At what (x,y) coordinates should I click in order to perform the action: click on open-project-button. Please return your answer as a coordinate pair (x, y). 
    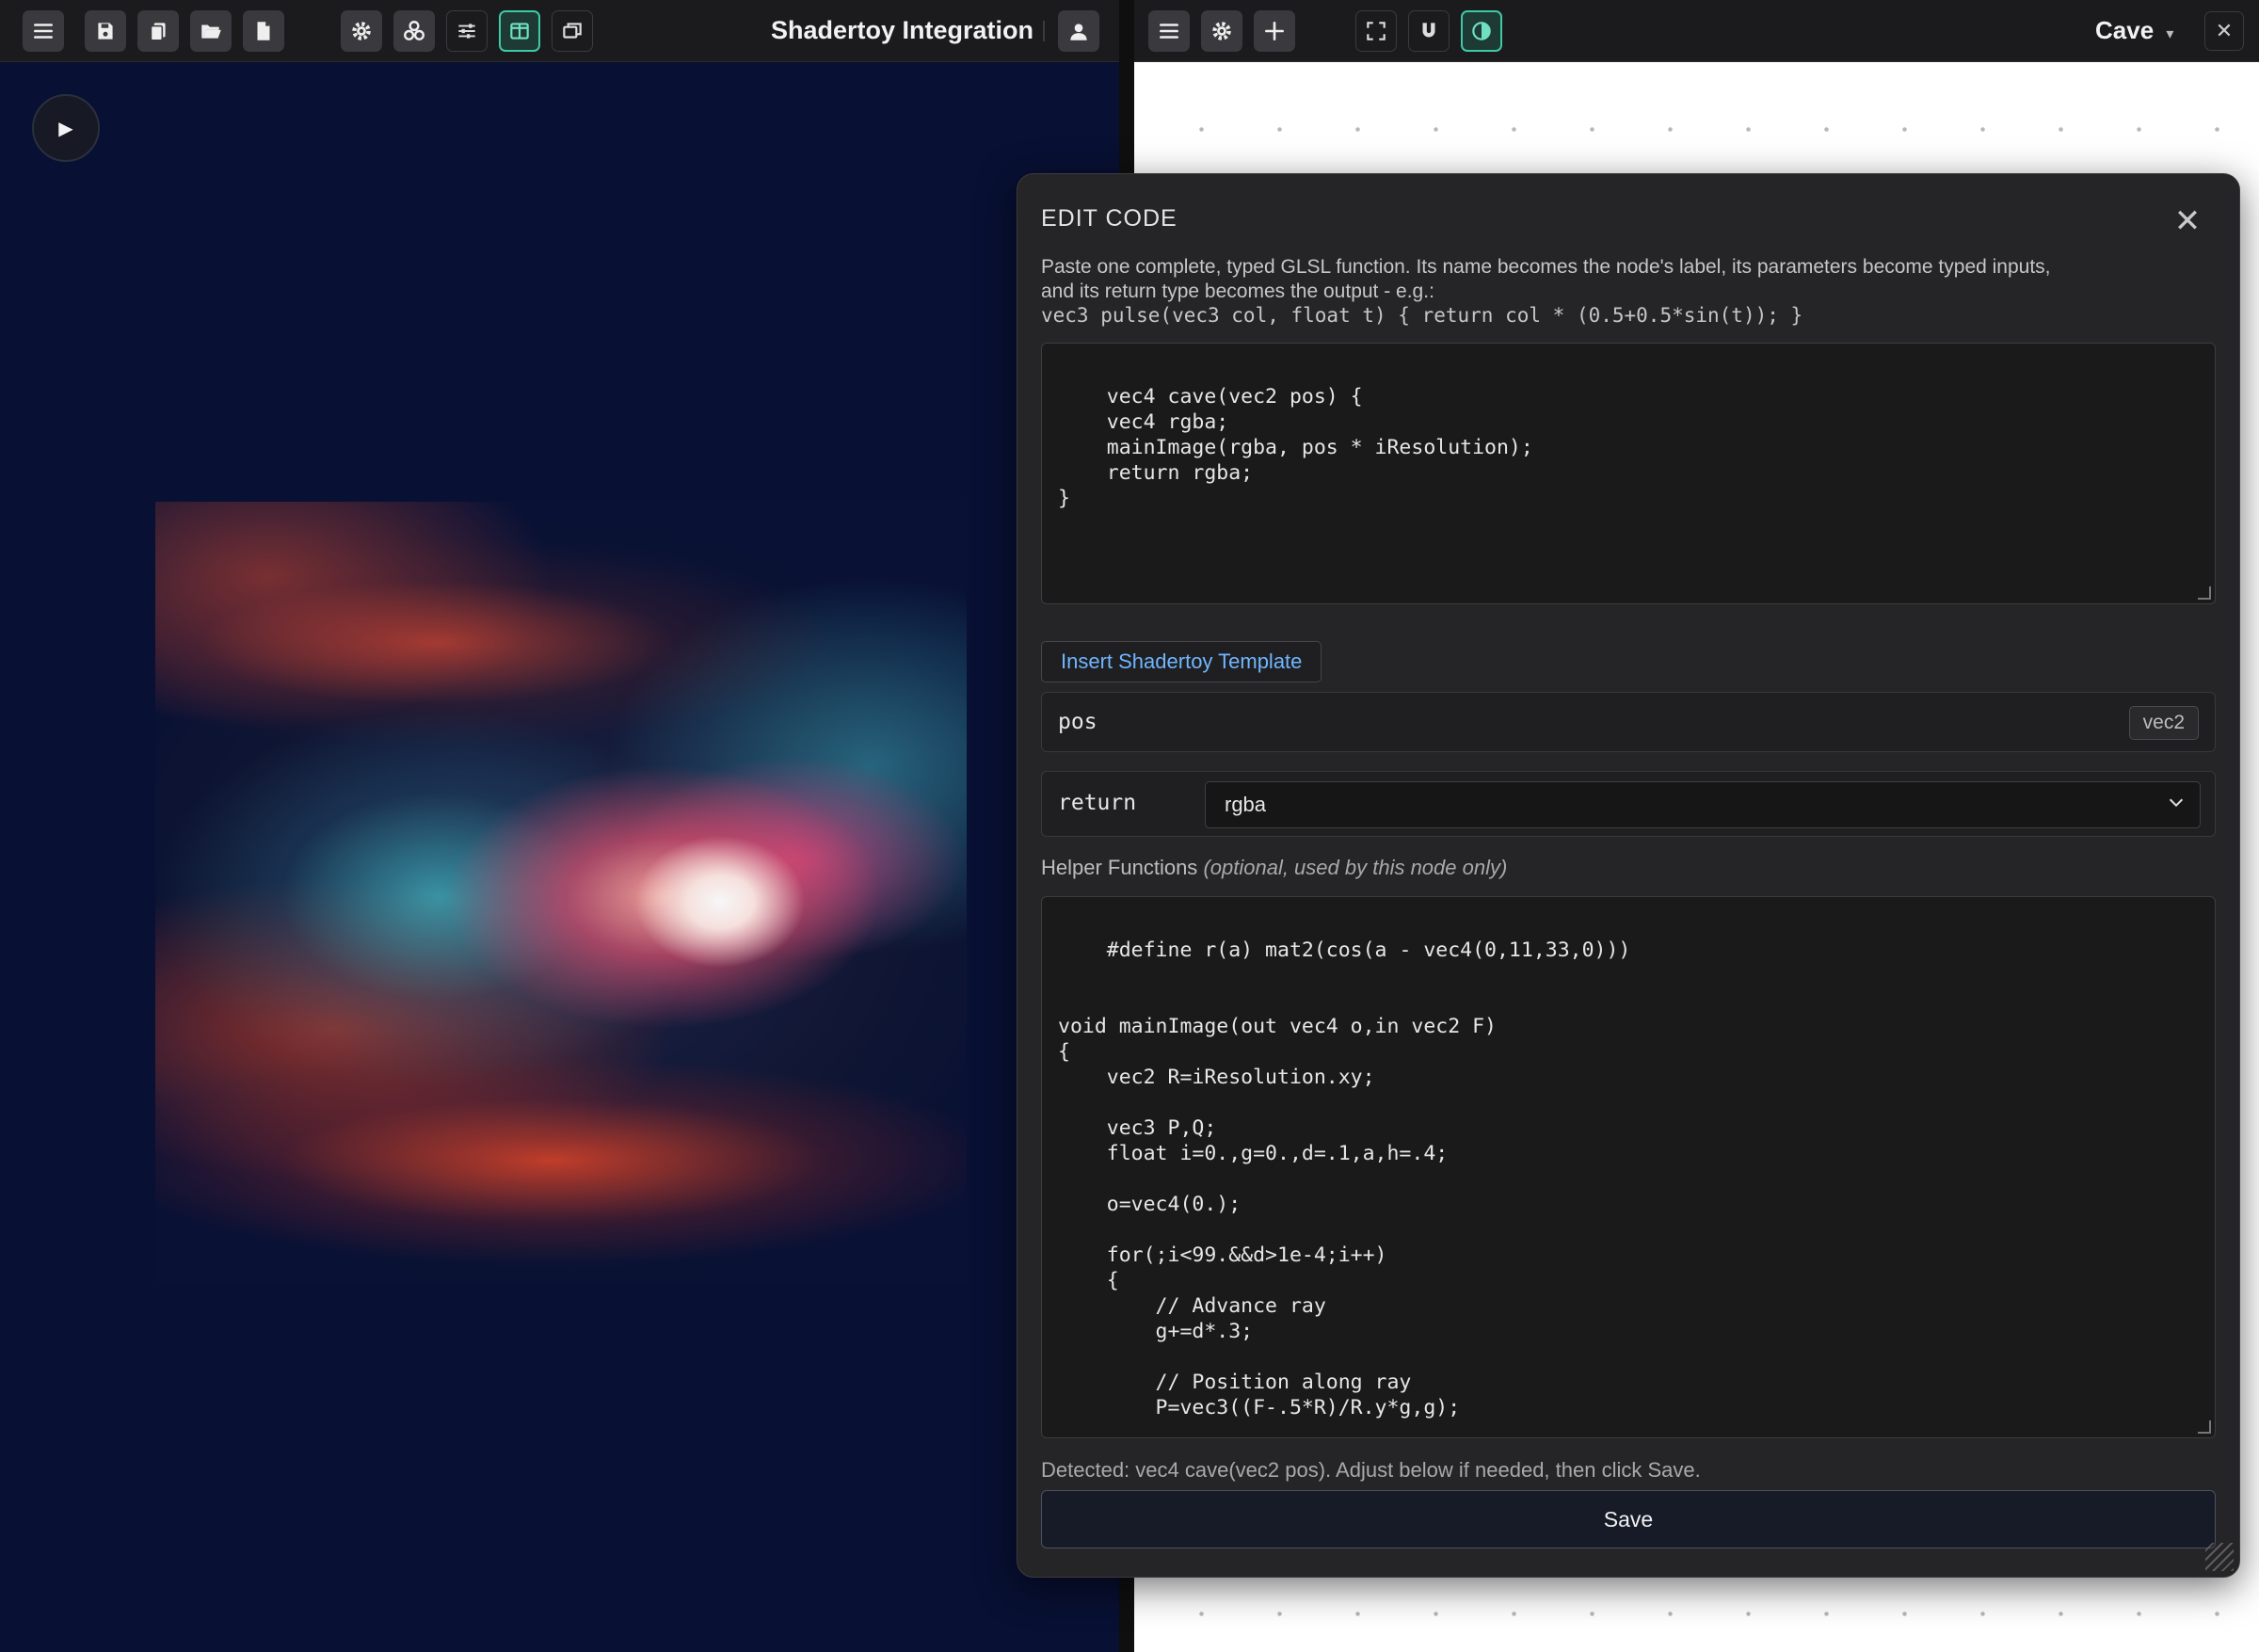
    Looking at the image, I should click on (211, 31).